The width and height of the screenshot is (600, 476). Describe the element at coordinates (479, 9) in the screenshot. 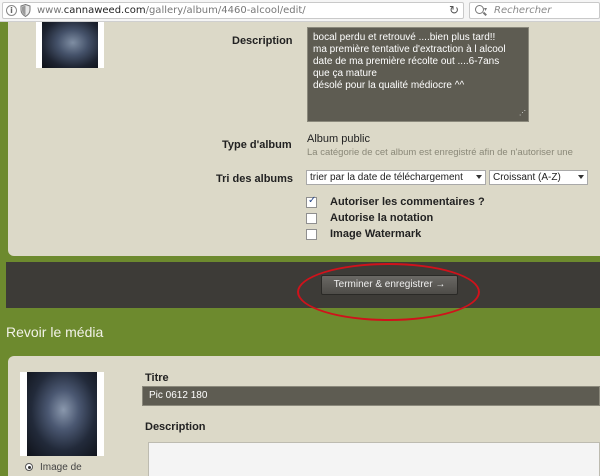

I see `search-icon` at that location.